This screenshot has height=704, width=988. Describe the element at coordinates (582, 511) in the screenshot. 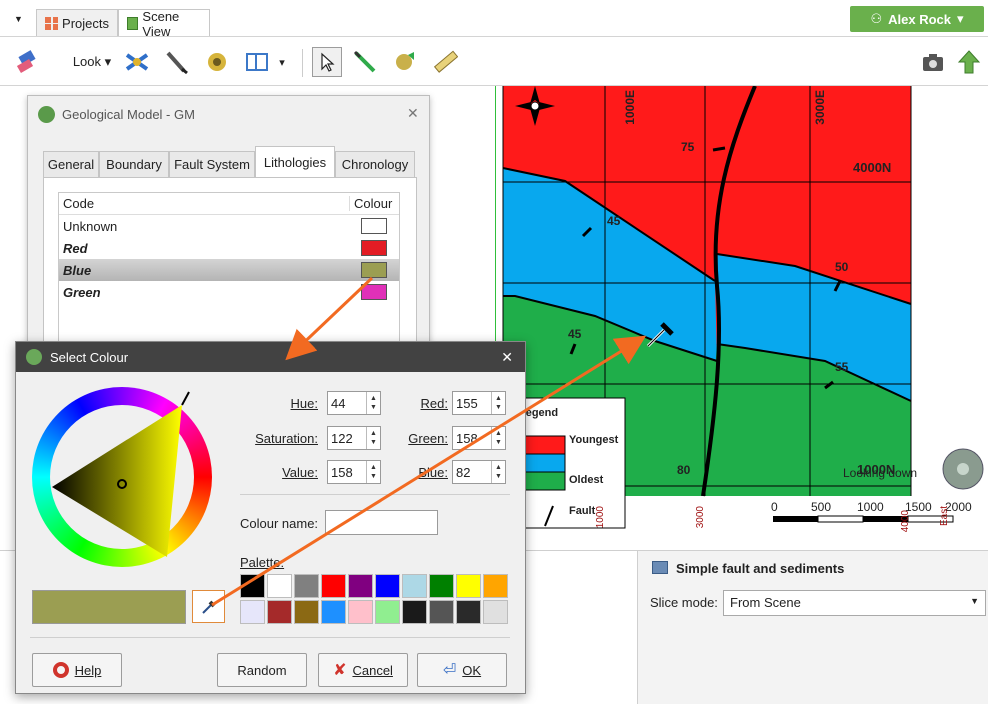

I see `legend-fault: Fault` at that location.